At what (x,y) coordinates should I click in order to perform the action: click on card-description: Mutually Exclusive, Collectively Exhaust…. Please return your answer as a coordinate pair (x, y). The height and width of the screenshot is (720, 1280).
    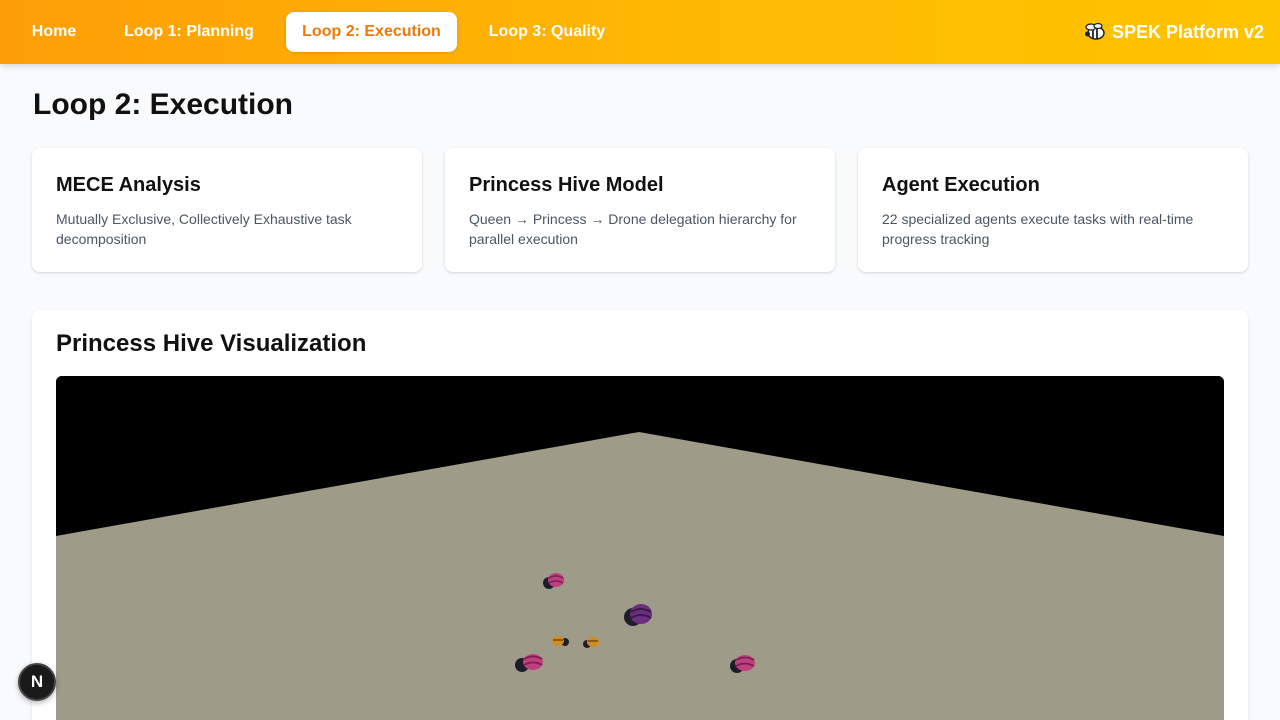
    Looking at the image, I should click on (204, 229).